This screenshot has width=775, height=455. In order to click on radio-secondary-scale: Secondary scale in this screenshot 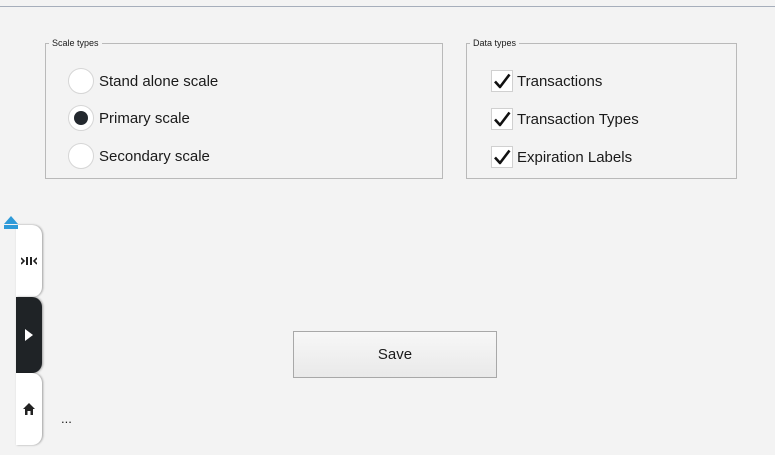, I will do `click(139, 156)`.